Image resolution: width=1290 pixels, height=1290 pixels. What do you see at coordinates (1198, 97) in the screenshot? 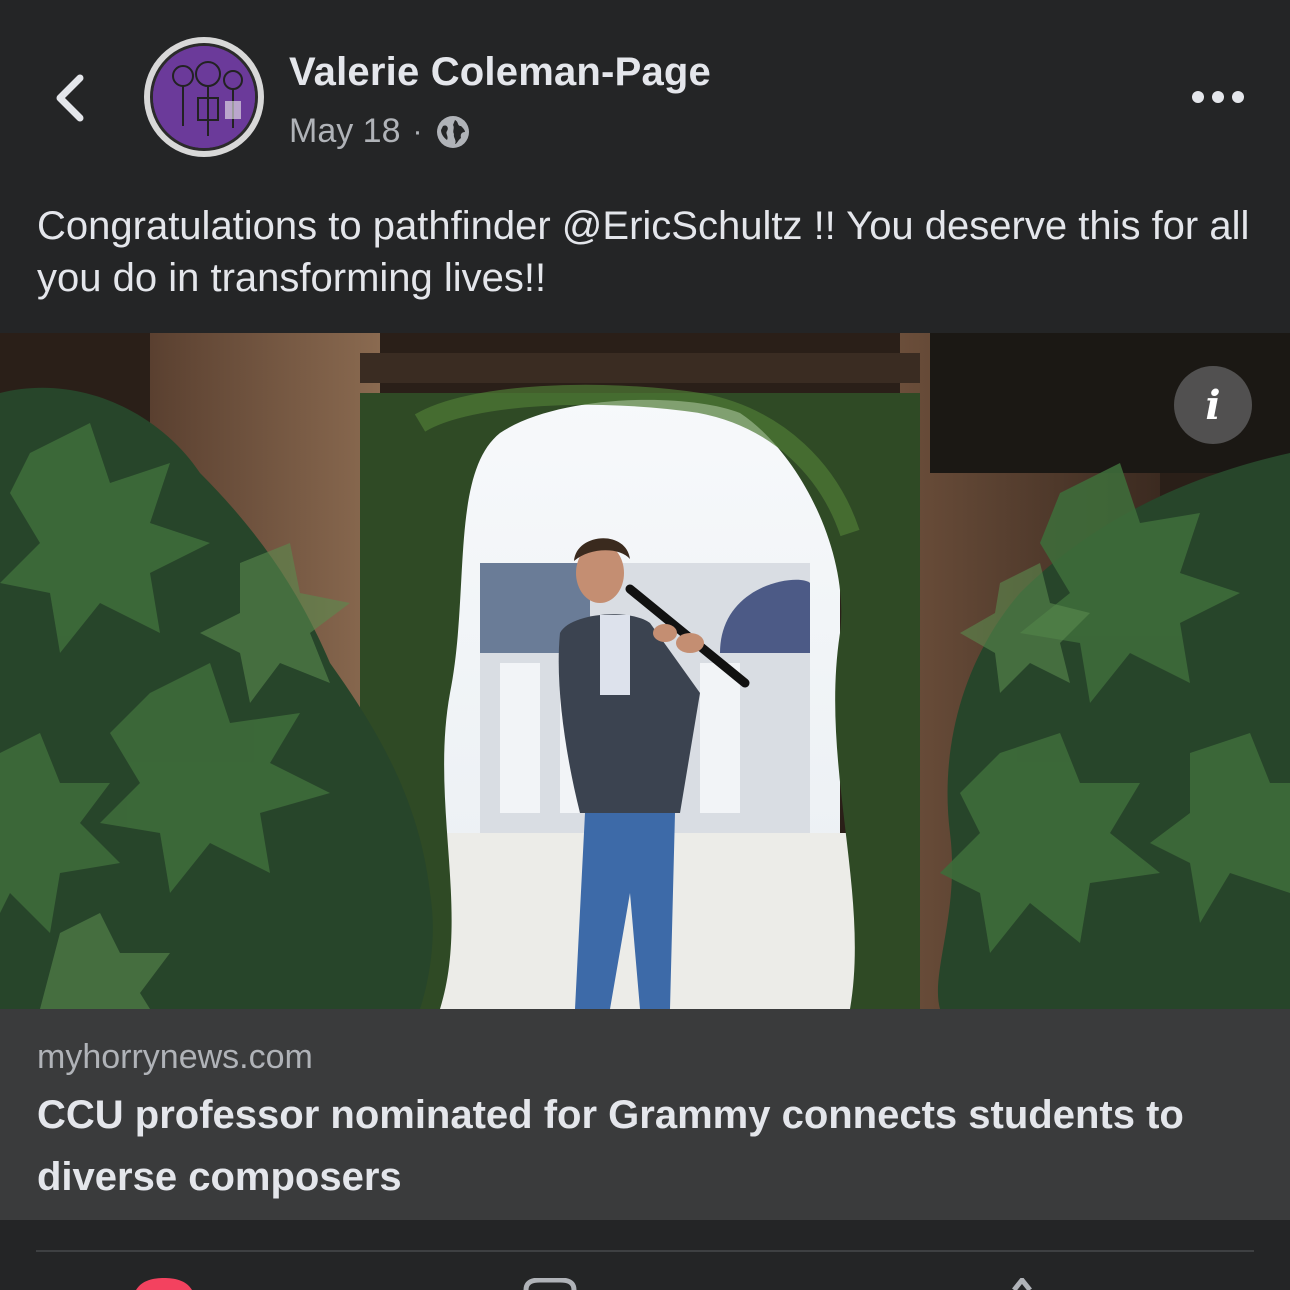
I see `more-horizontal-icon` at bounding box center [1198, 97].